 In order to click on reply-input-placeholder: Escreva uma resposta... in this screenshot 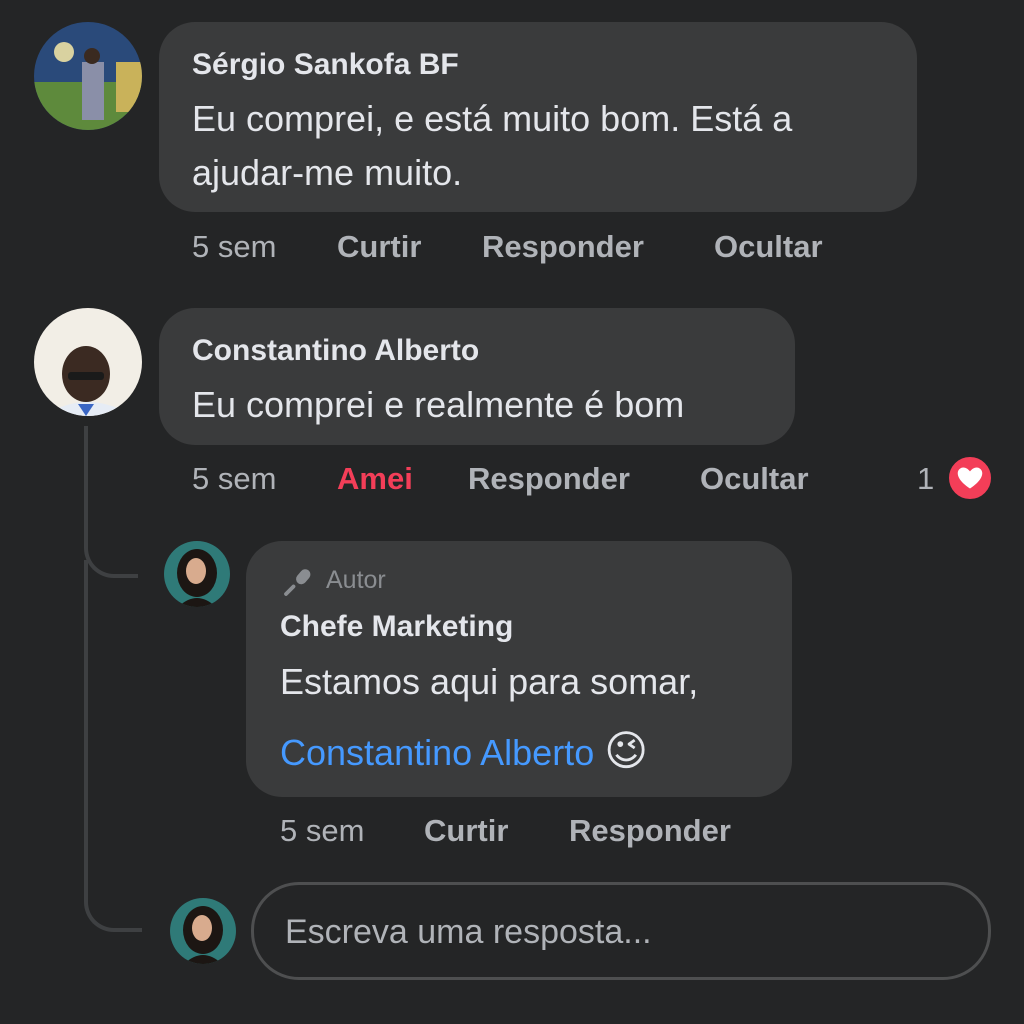, I will do `click(468, 932)`.